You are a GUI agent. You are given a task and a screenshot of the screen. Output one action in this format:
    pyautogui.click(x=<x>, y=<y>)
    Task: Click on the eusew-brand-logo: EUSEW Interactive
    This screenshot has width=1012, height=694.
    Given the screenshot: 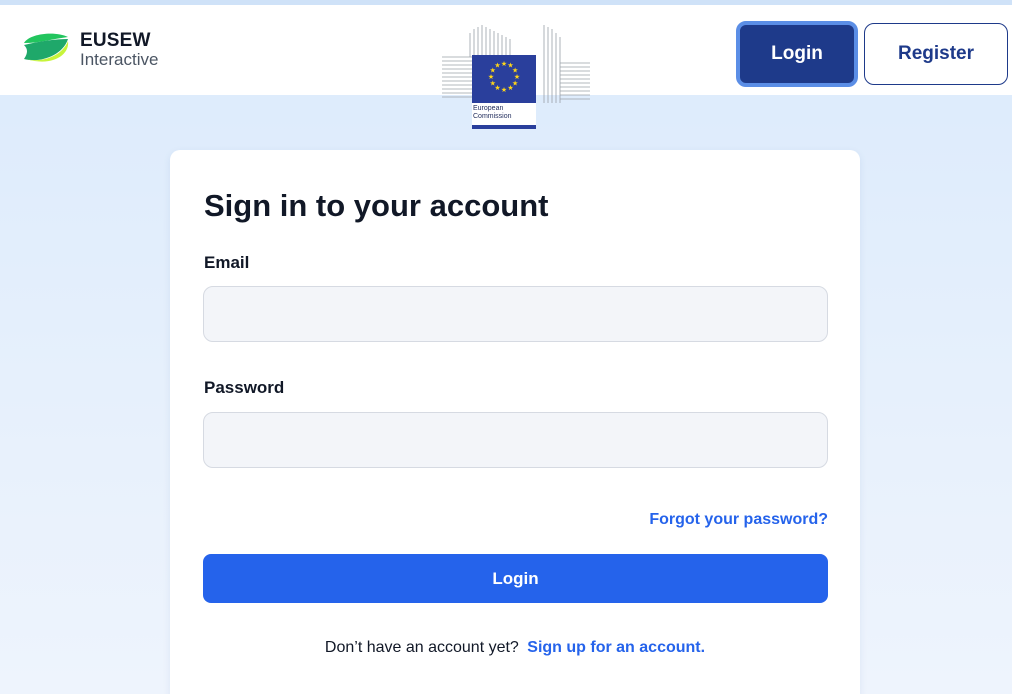 What is the action you would take?
    pyautogui.click(x=90, y=49)
    